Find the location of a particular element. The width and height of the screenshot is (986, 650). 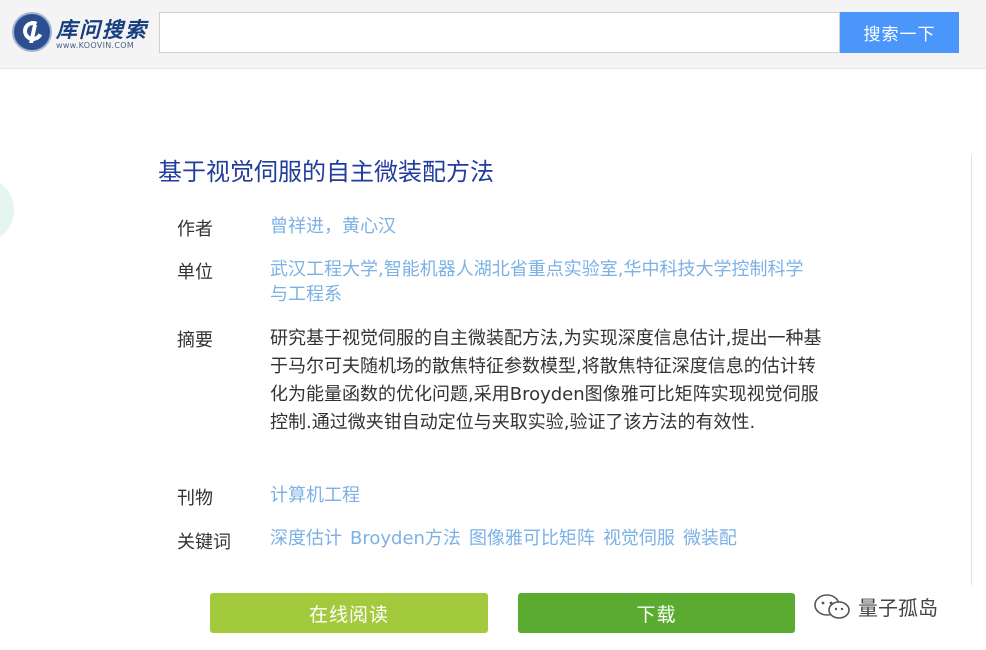

search-input is located at coordinates (499, 32).